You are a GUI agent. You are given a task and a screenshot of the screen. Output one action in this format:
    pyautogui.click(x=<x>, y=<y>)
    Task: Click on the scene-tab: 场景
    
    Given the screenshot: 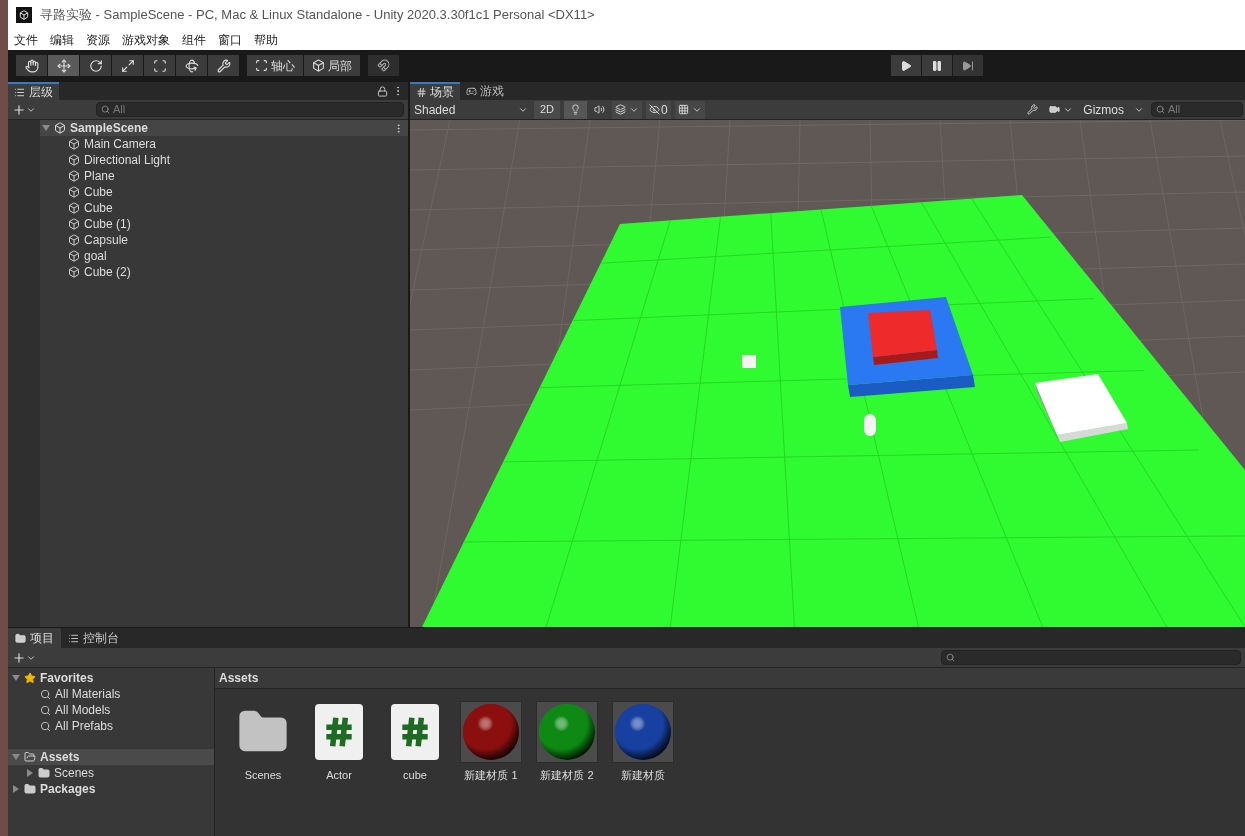 What is the action you would take?
    pyautogui.click(x=435, y=91)
    